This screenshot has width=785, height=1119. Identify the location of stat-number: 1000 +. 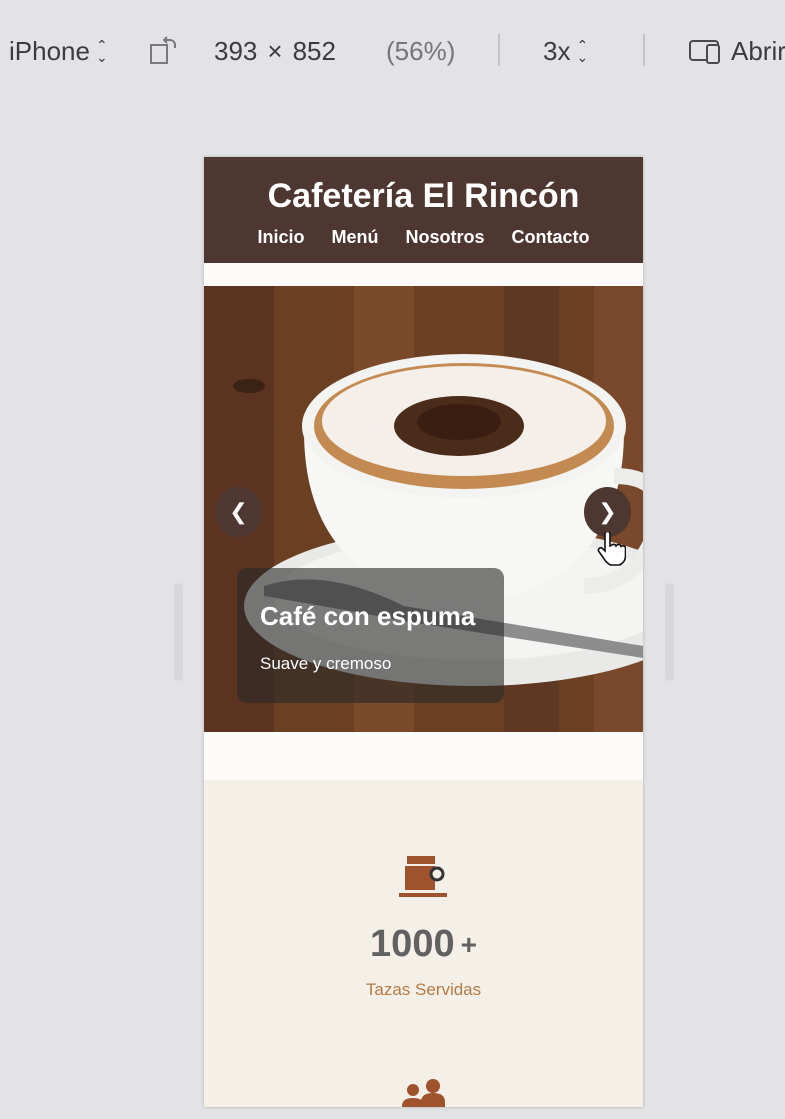
(423, 944).